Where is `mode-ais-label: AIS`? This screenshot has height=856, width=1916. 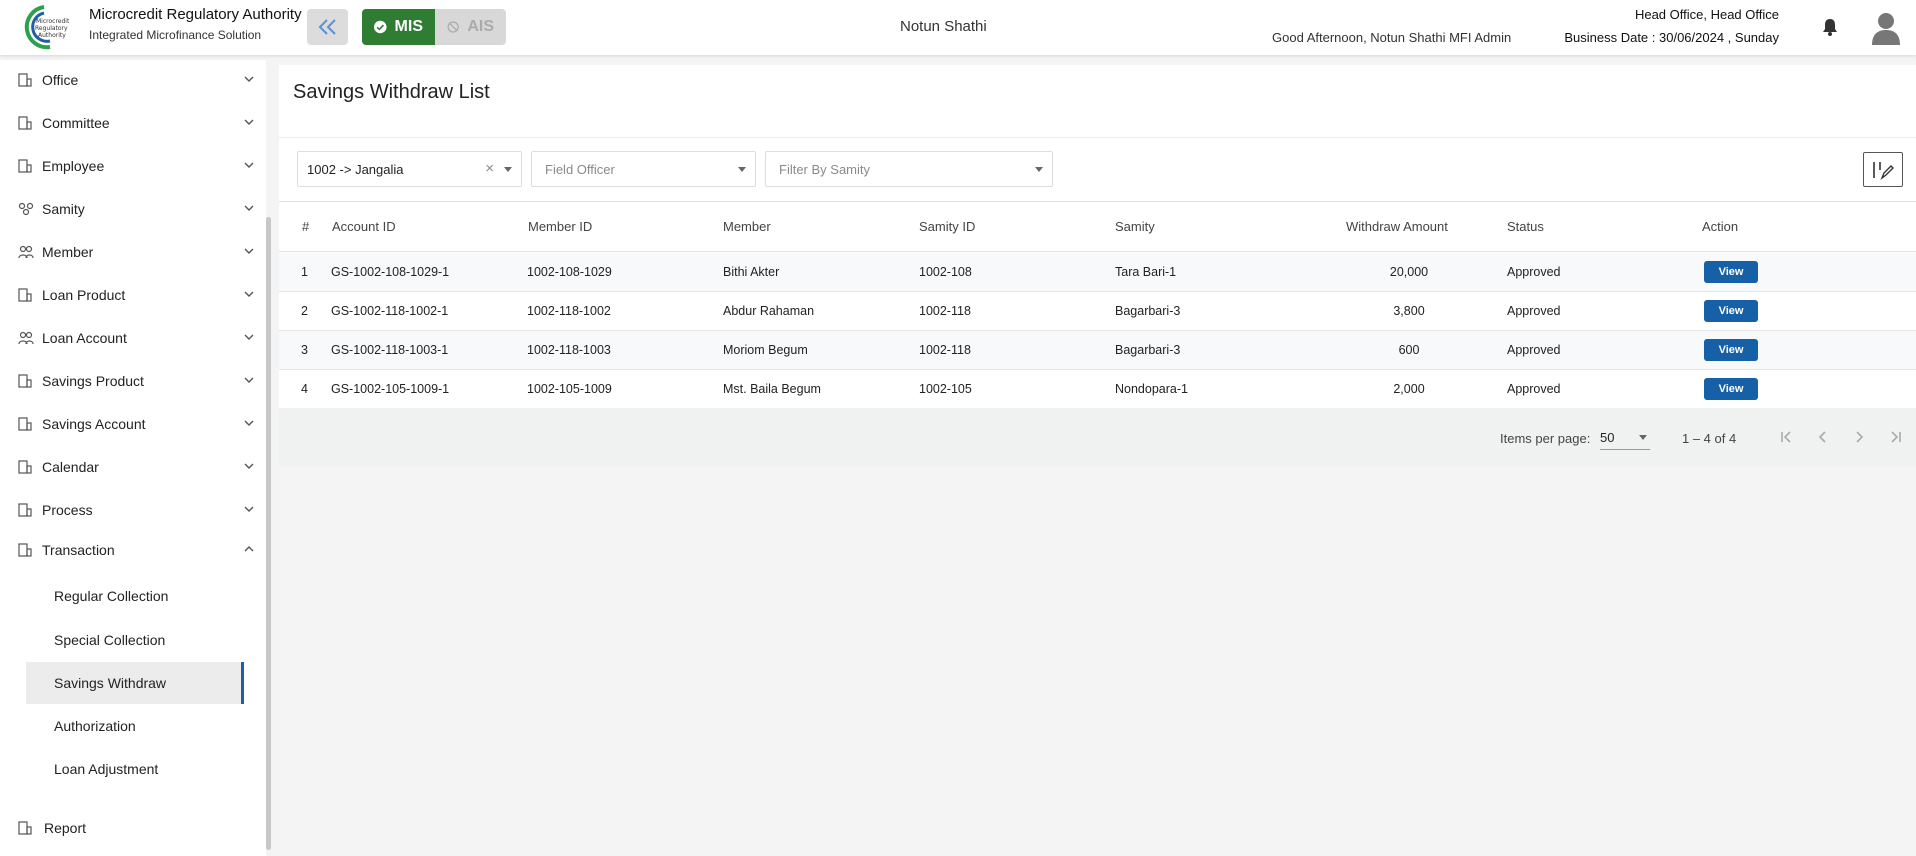
mode-ais-label: AIS is located at coordinates (480, 26).